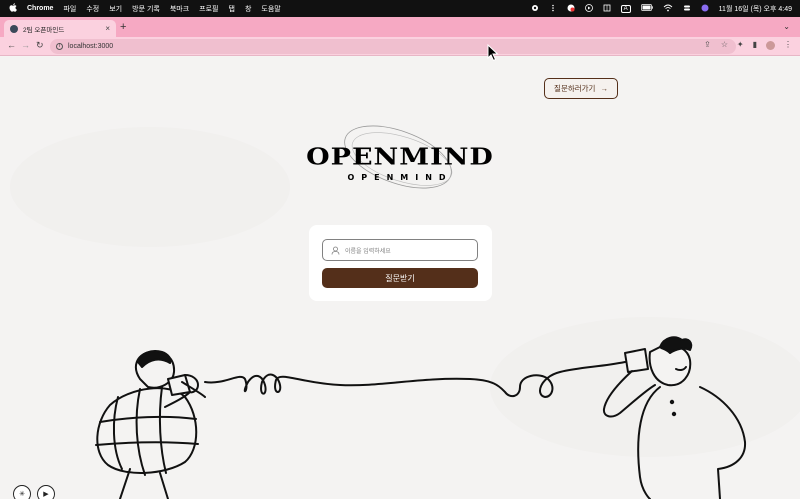 This screenshot has width=800, height=499. Describe the element at coordinates (724, 44) in the screenshot. I see `bookmark-star-icon: ☆` at that location.